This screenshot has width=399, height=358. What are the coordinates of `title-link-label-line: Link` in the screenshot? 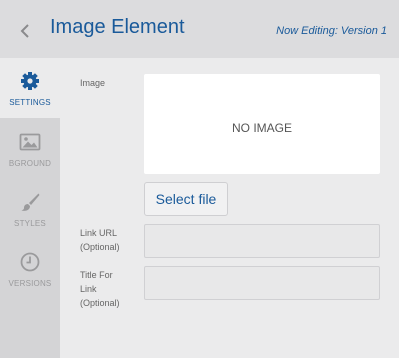 It's located at (88, 289).